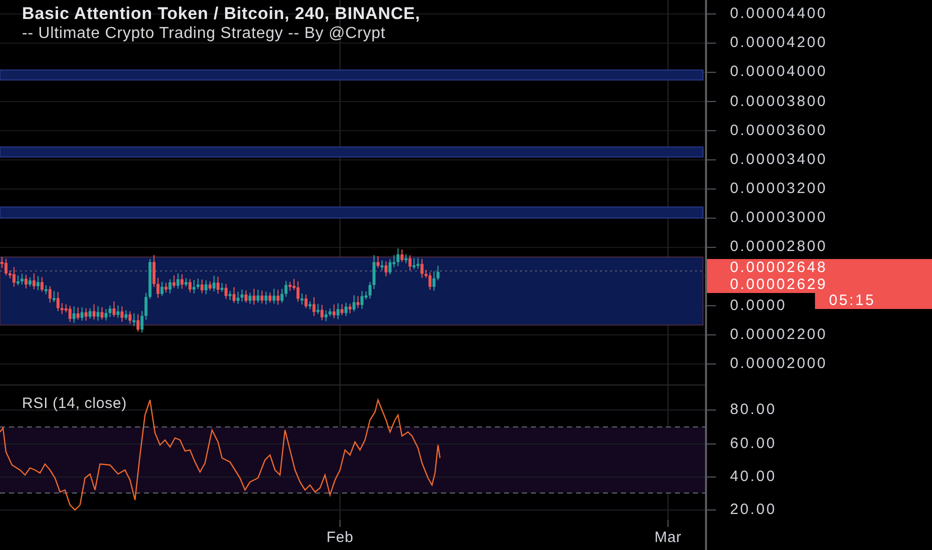  I want to click on price-axis-label: 0.00003600, so click(779, 130).